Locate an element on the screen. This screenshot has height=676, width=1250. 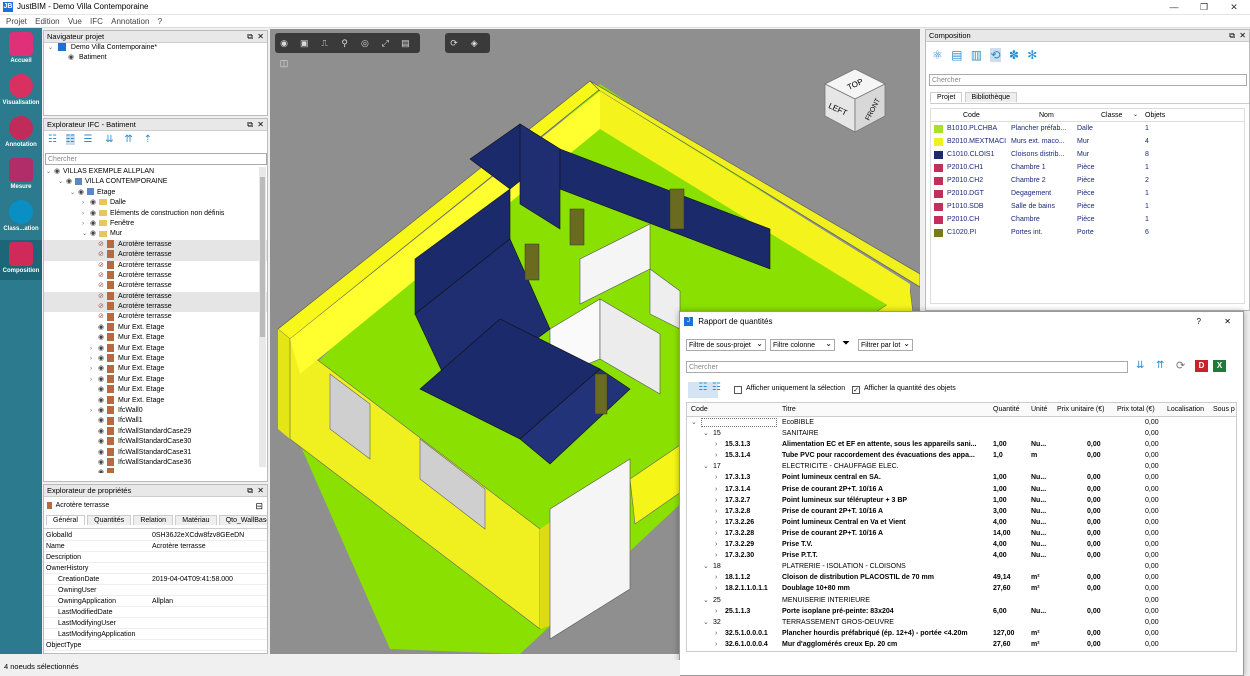
palette-icon: ◈ is located at coordinates (474, 43).